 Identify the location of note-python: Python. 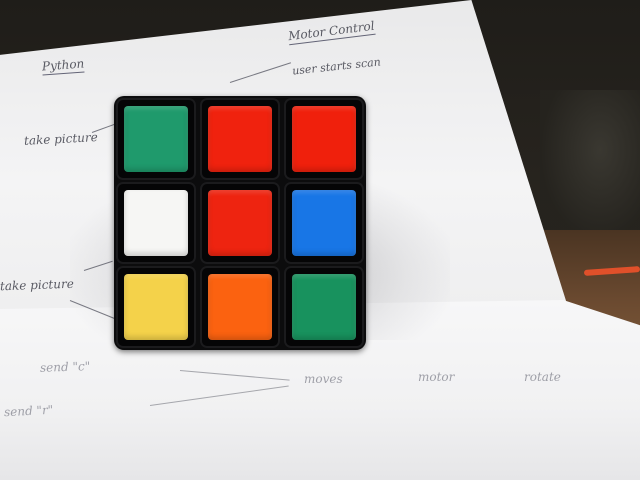
(63, 66).